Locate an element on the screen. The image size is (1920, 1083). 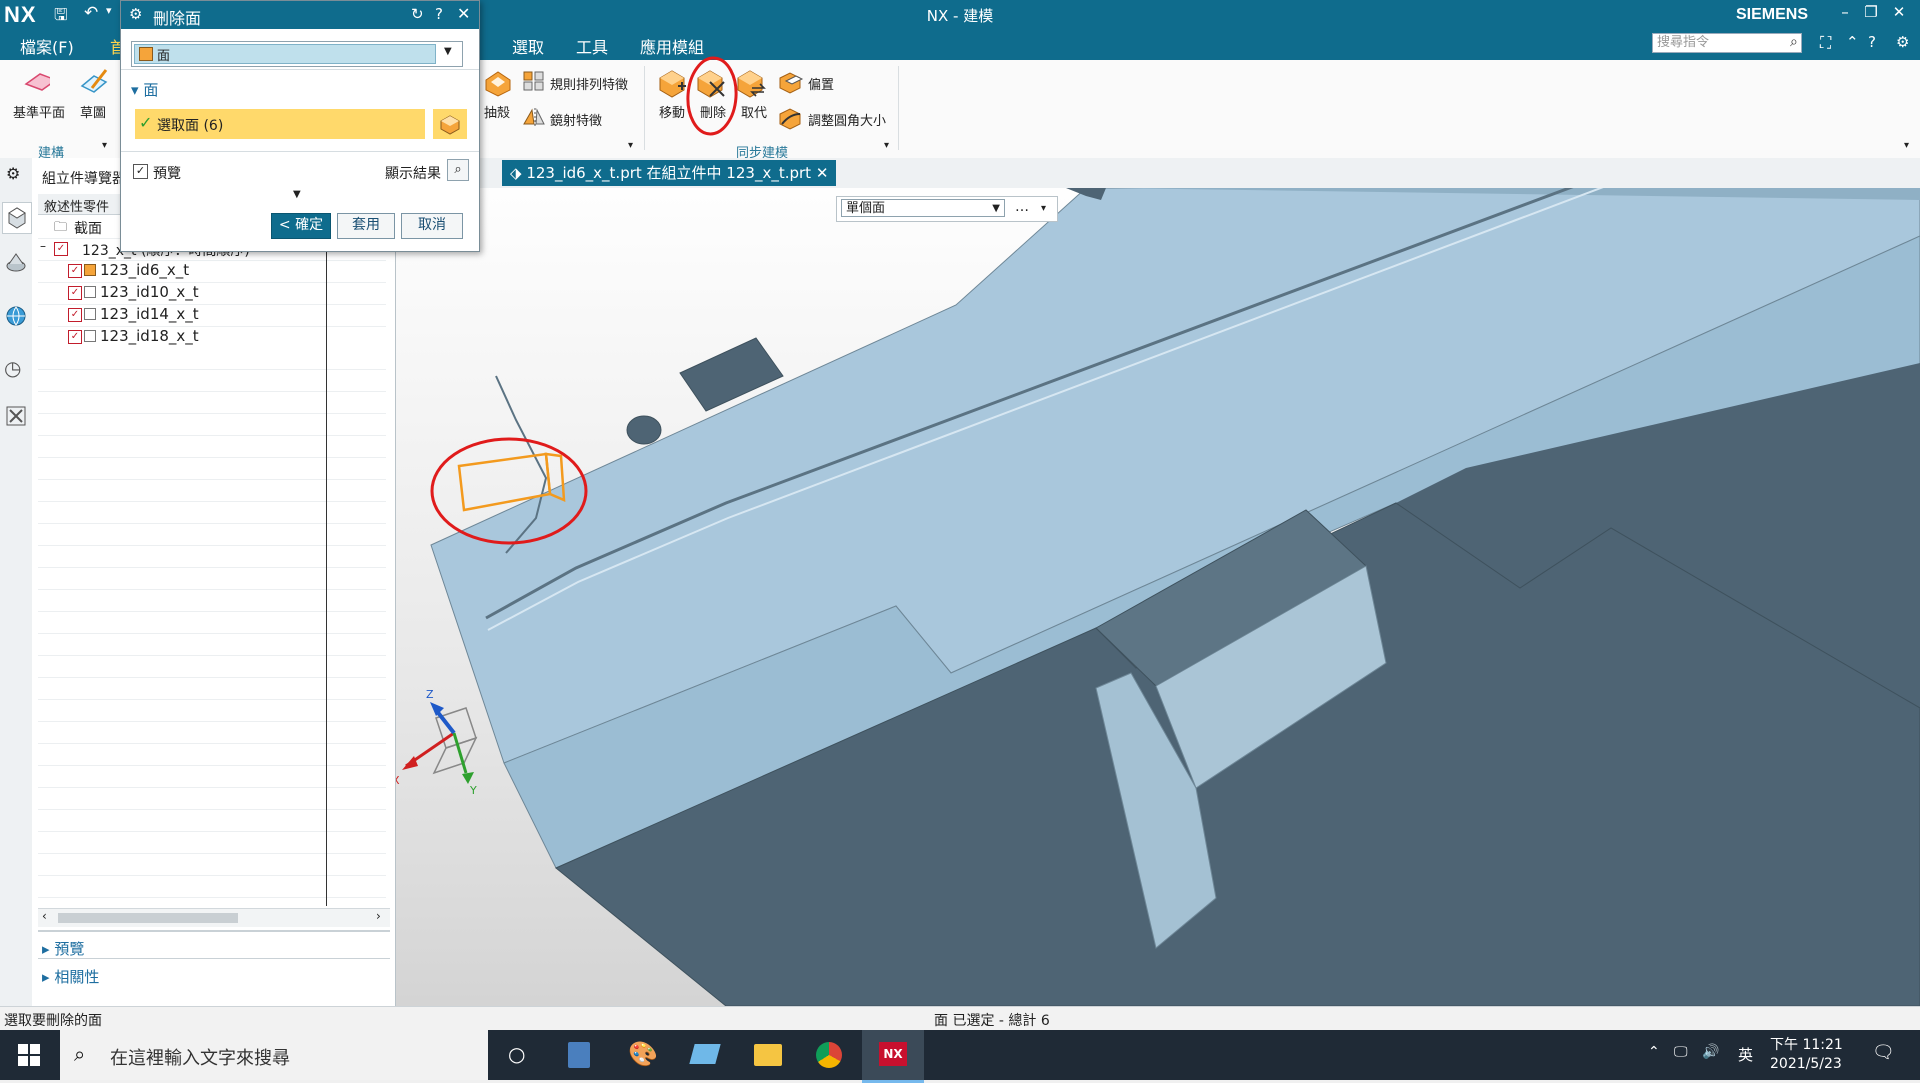
close-tab-icon: ✕ is located at coordinates (820, 173).